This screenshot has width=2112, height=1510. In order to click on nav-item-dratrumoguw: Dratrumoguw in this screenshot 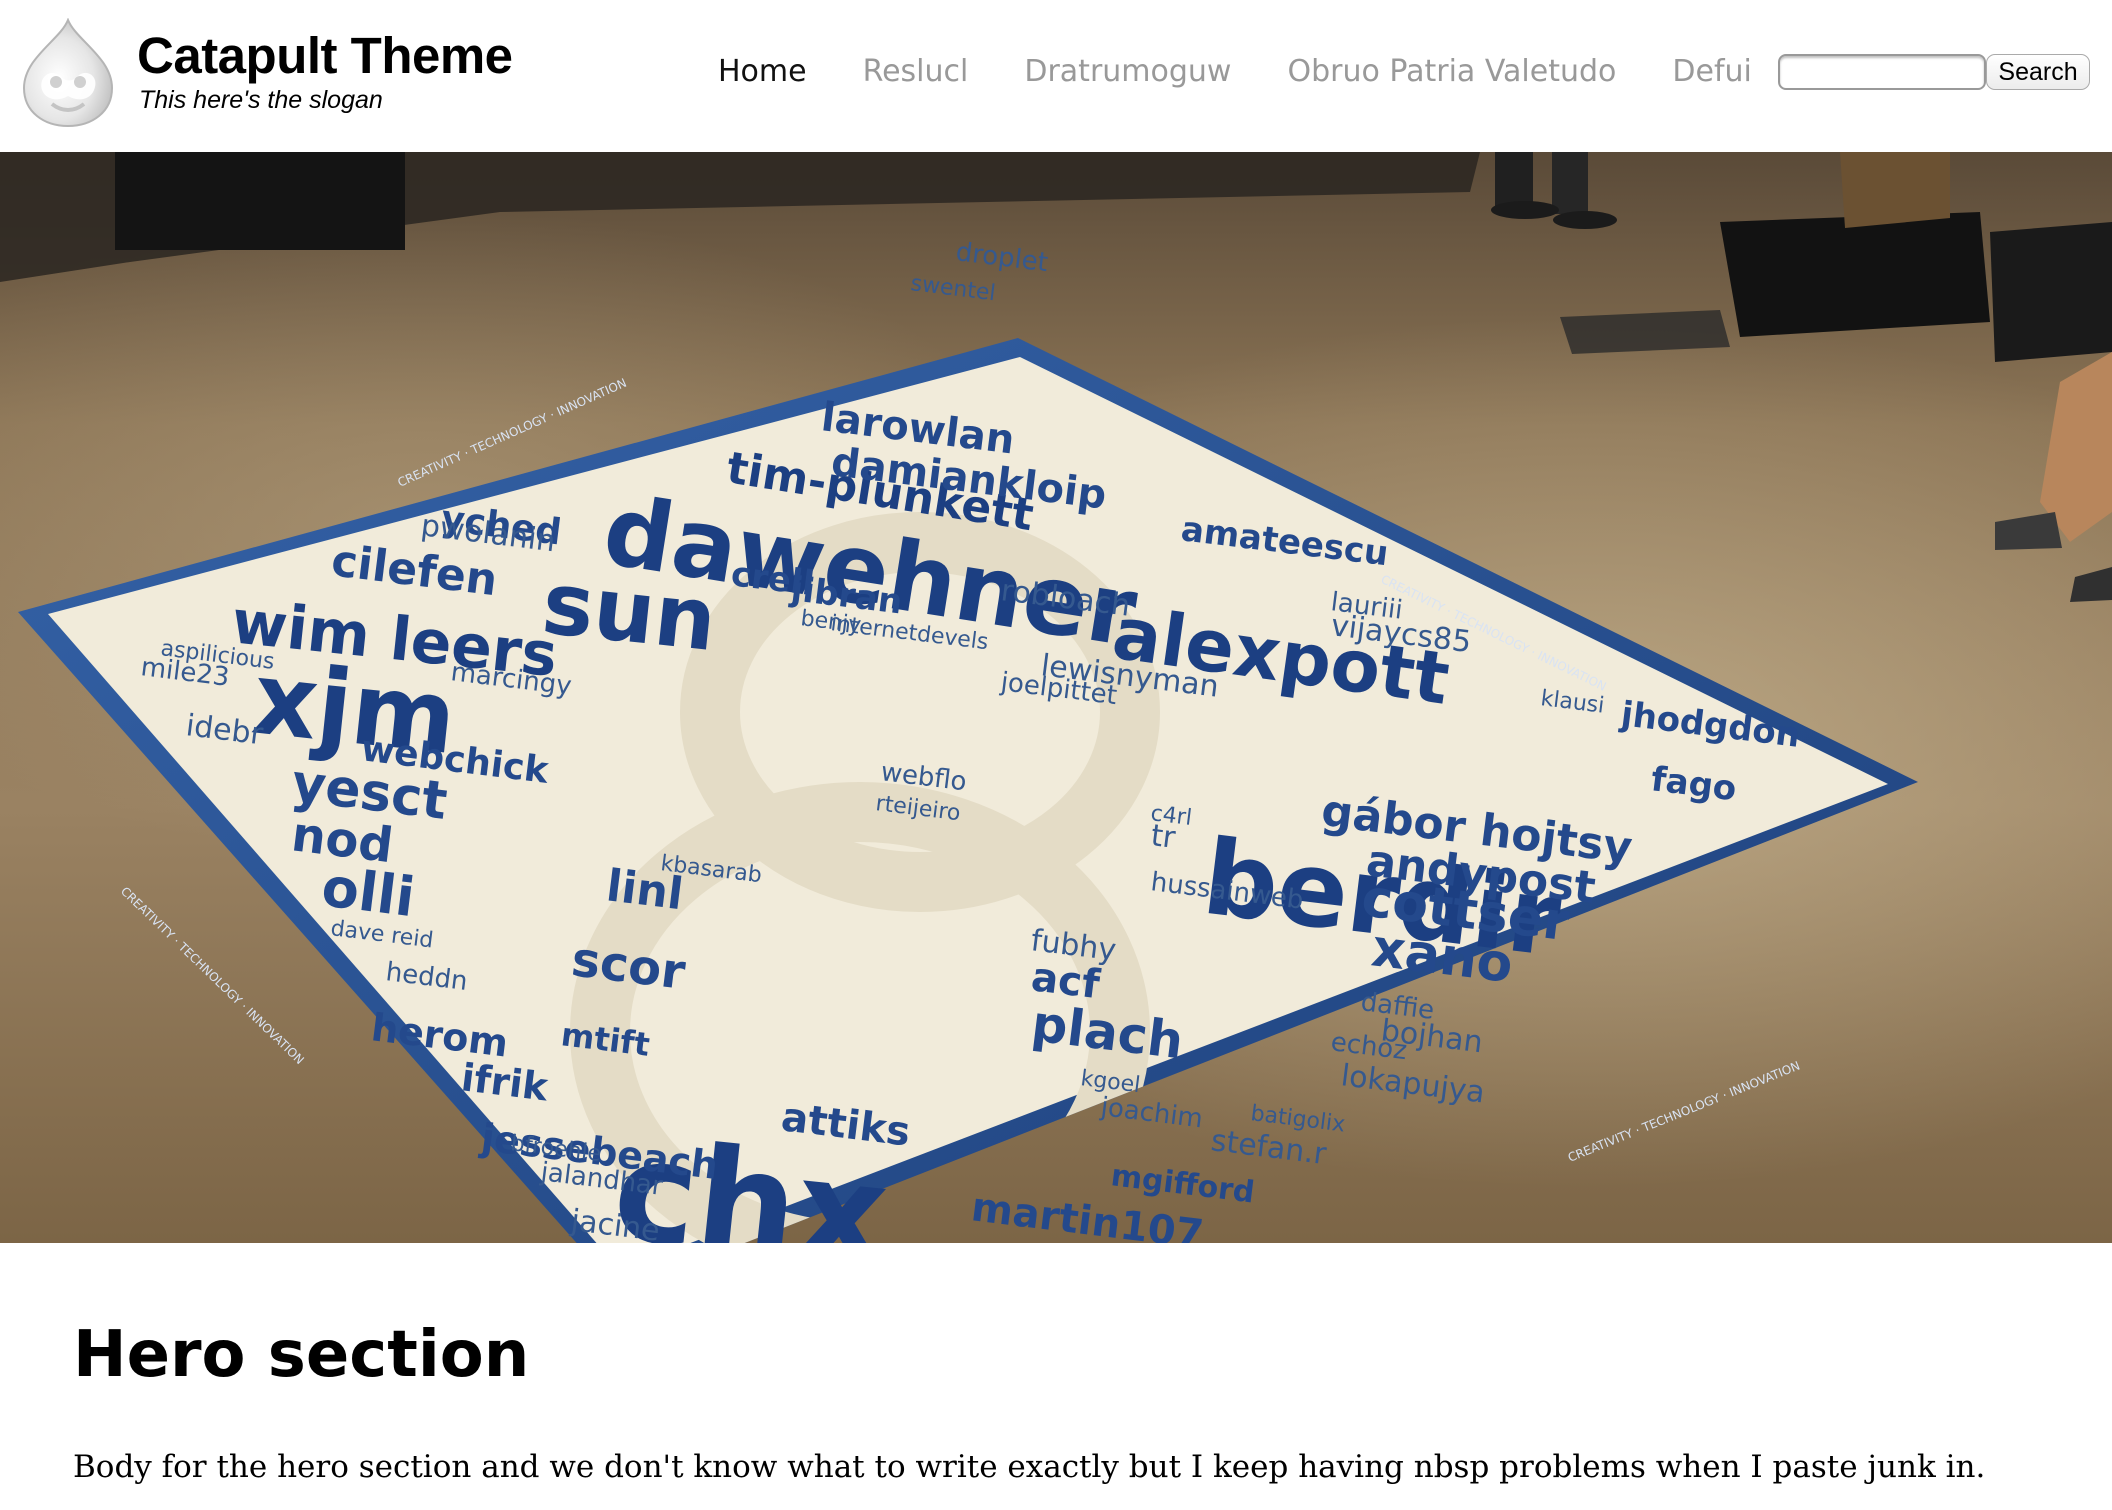, I will do `click(1127, 71)`.